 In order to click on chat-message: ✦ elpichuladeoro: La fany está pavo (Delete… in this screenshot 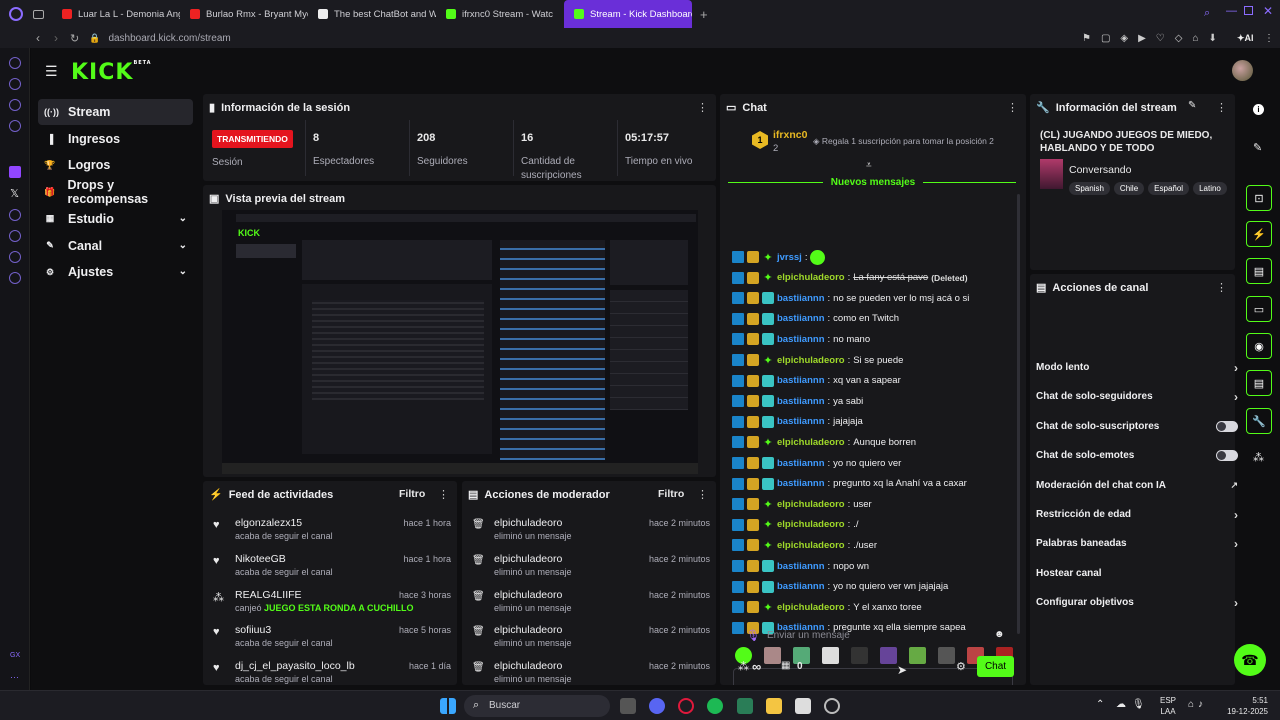, I will do `click(850, 278)`.